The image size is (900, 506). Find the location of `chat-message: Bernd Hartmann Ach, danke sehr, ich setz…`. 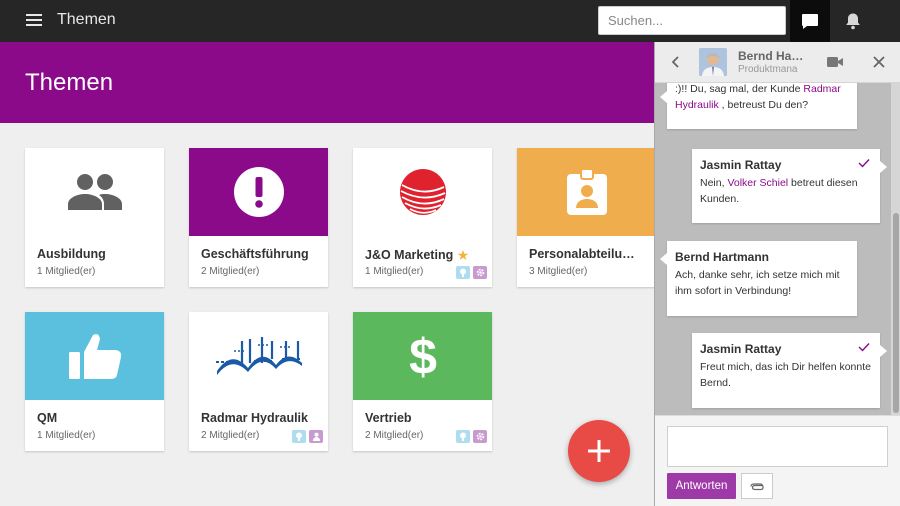

chat-message: Bernd Hartmann Ach, danke sehr, ich setz… is located at coordinates (758, 278).